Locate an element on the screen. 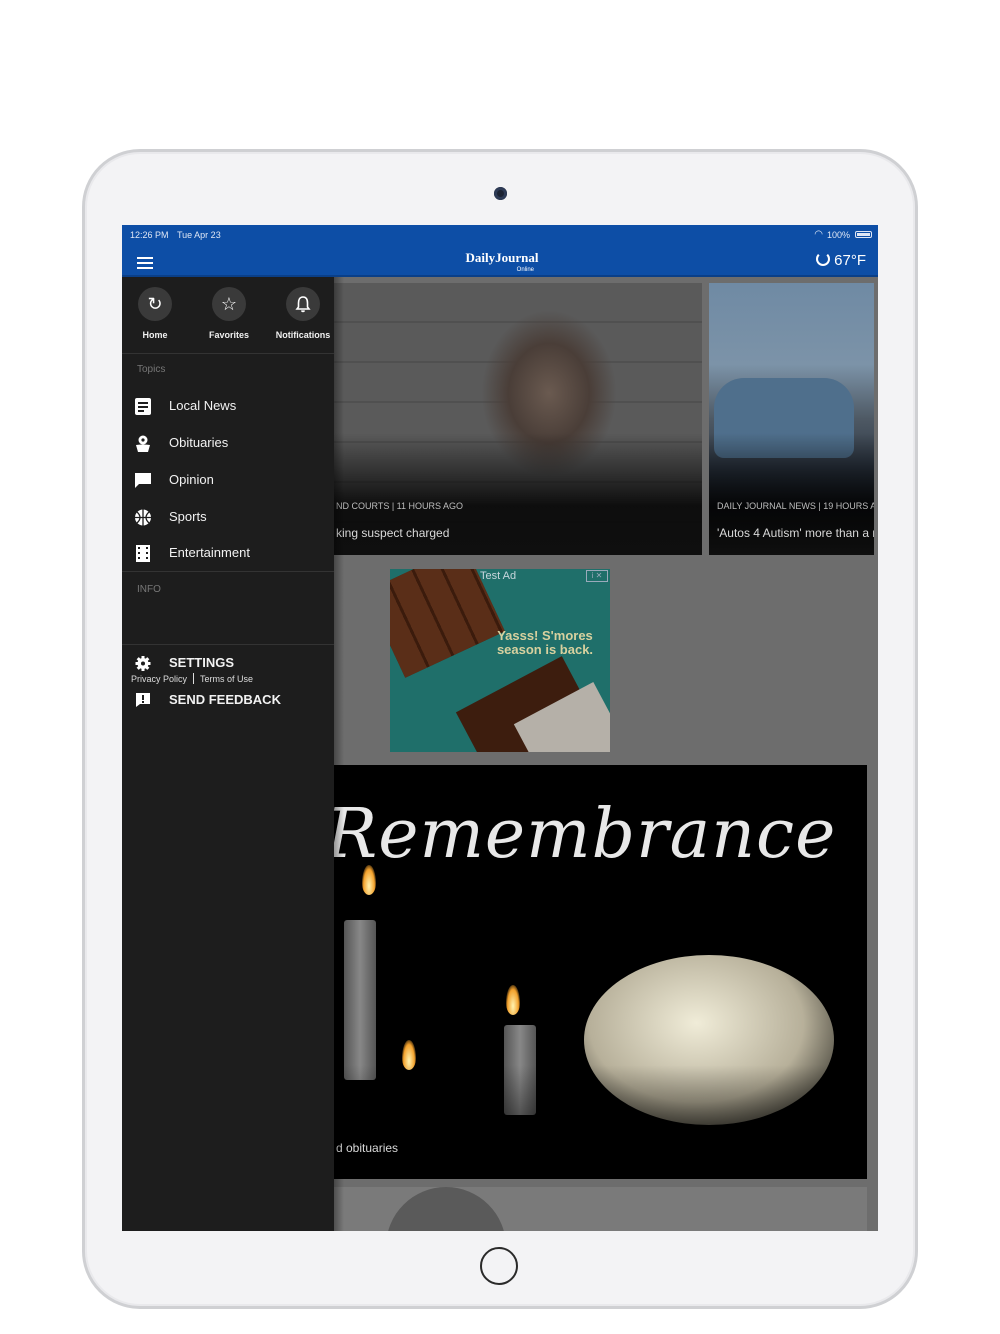 The width and height of the screenshot is (1000, 1334). temperature: 67°F is located at coordinates (850, 260).